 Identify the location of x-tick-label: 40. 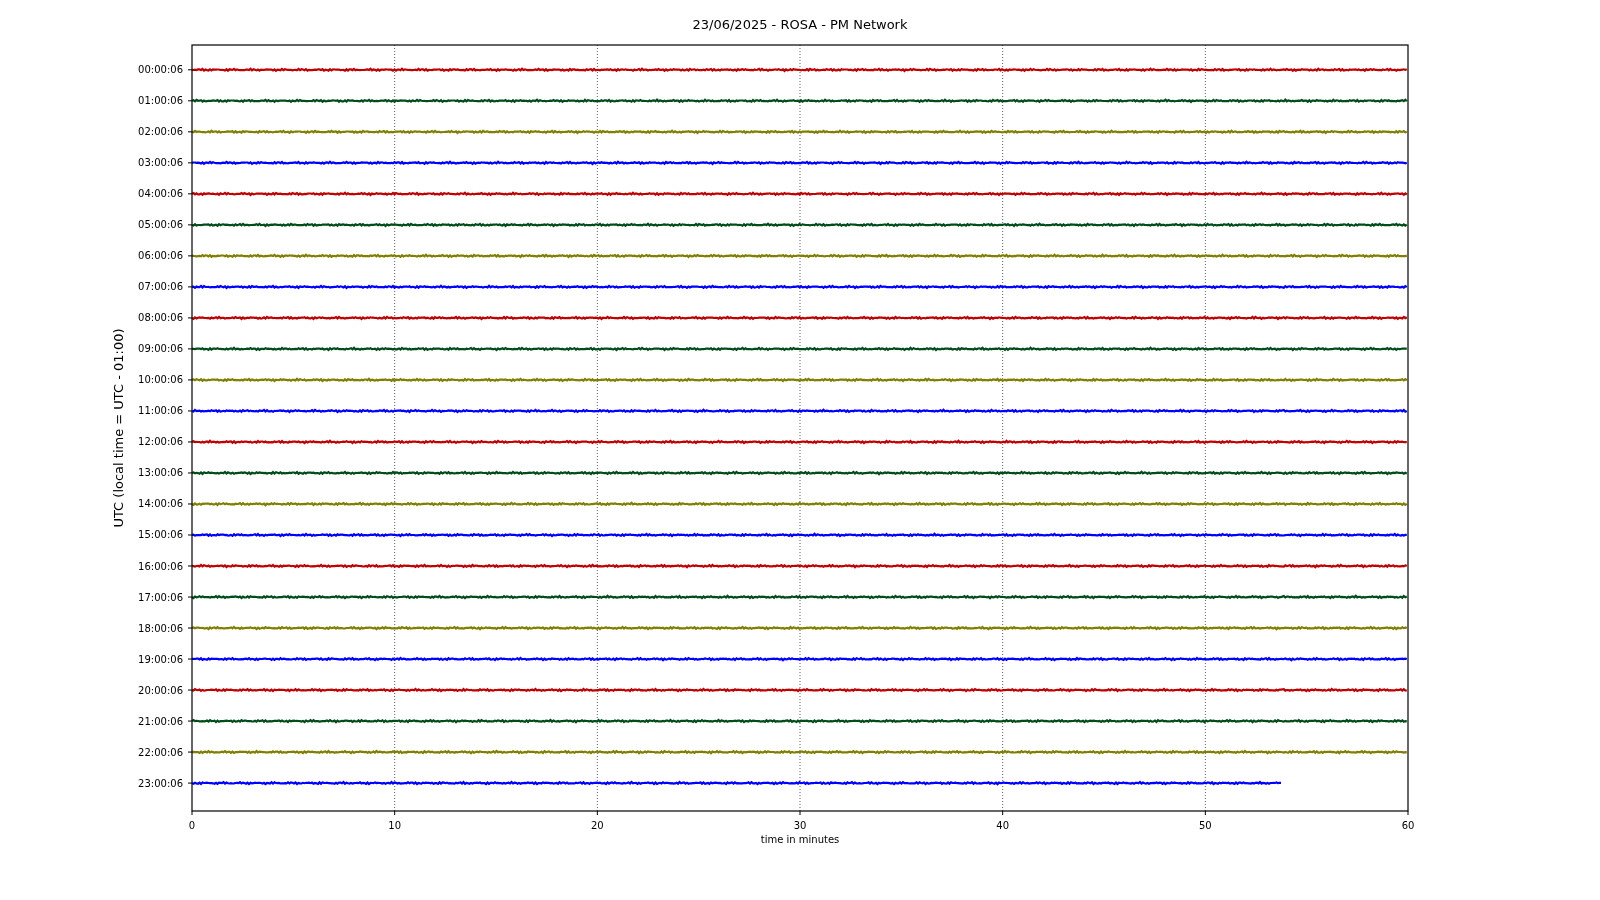
(1003, 825).